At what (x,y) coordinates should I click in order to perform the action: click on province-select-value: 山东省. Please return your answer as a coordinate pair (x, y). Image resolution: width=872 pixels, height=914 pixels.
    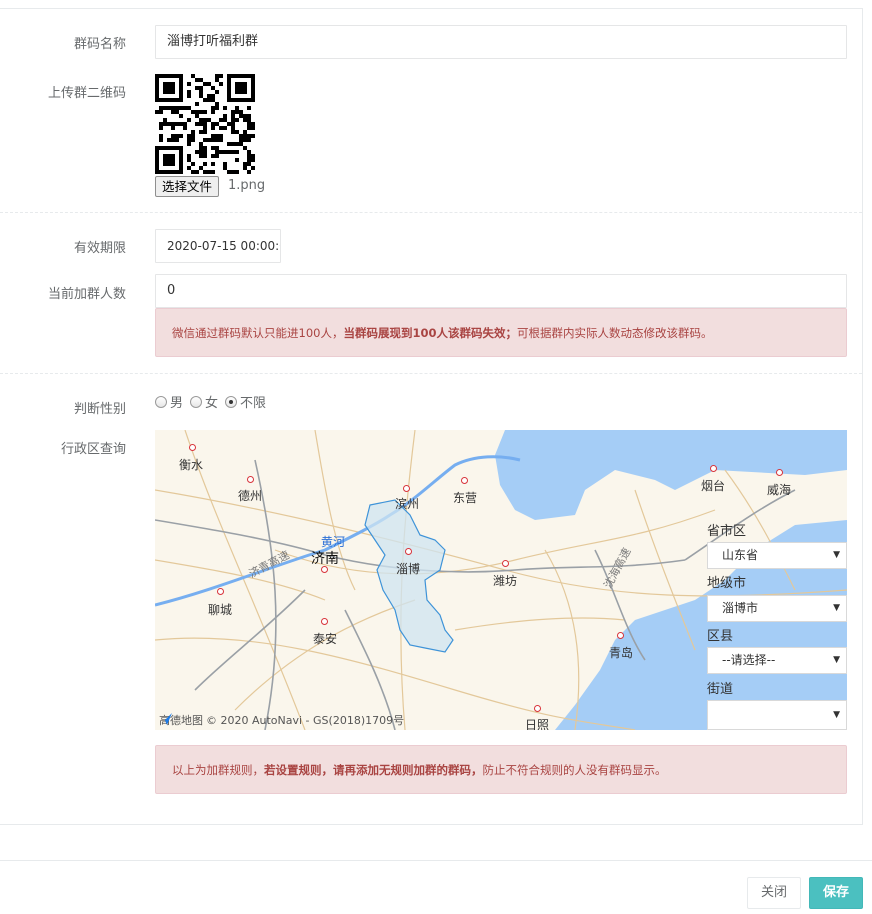
    Looking at the image, I should click on (740, 555).